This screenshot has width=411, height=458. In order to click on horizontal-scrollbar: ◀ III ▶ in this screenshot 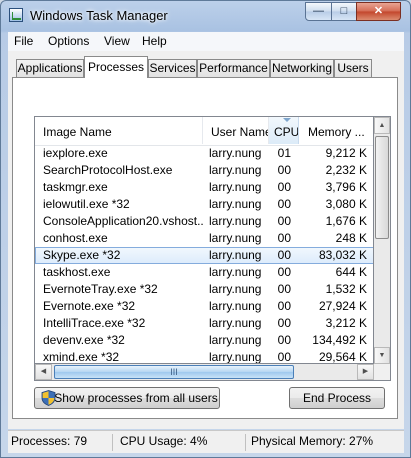, I will do `click(204, 372)`.